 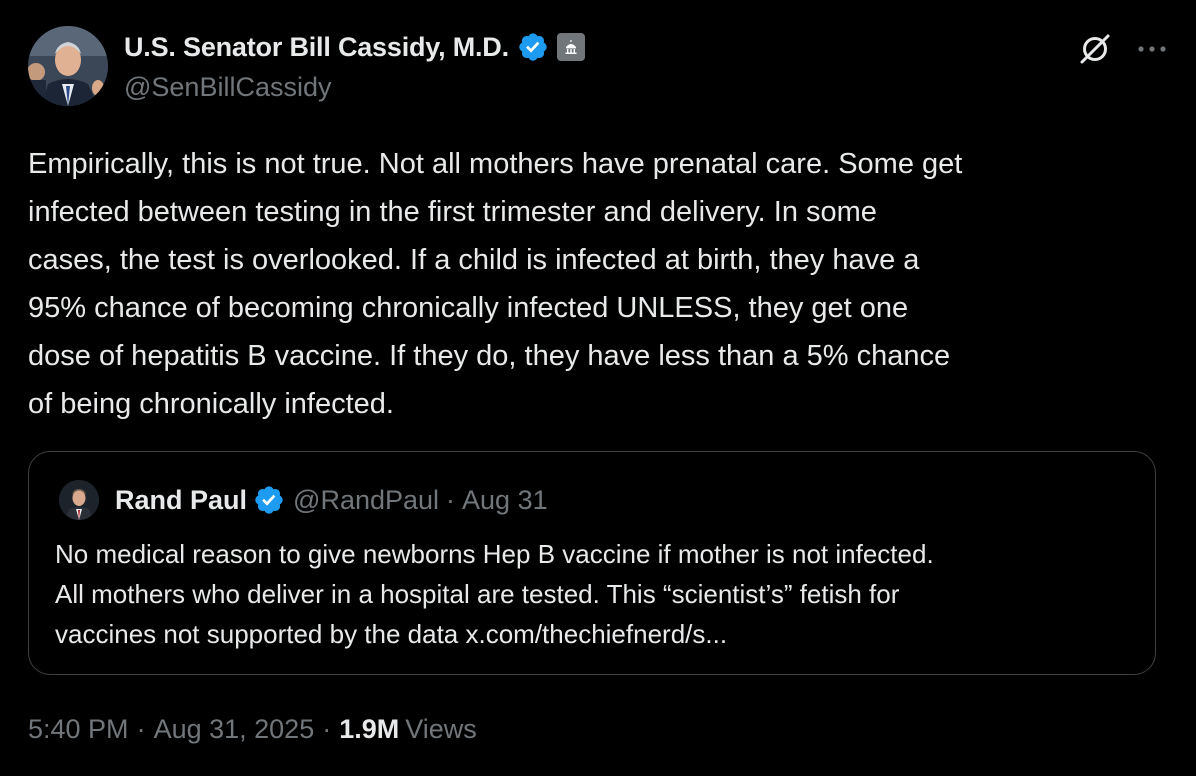 I want to click on tweet-meta: 5:40 PM · Aug 31, 2025 · 1.9M Views, so click(x=252, y=729).